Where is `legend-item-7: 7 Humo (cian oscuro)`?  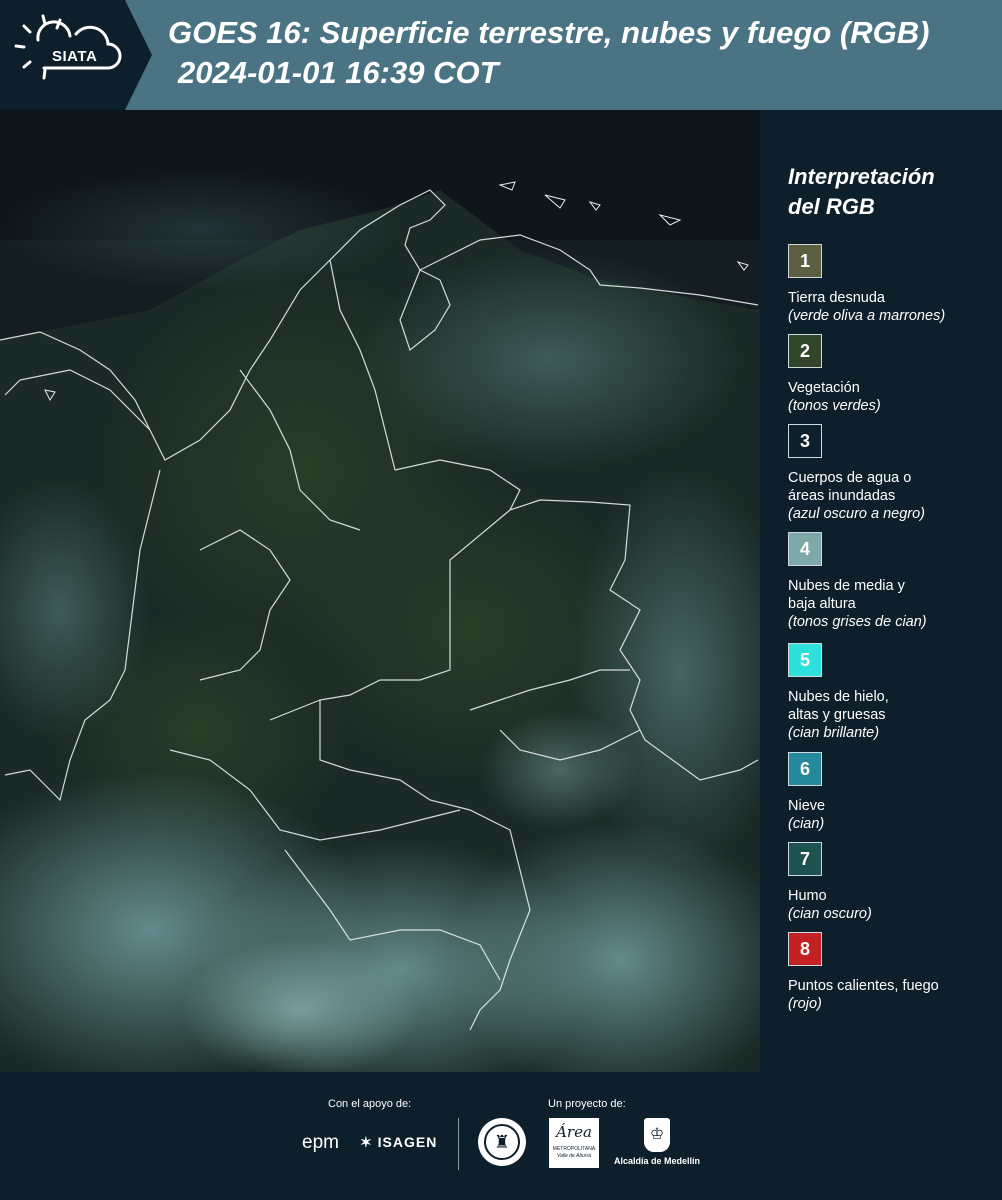 legend-item-7: 7 Humo (cian oscuro) is located at coordinates (893, 882).